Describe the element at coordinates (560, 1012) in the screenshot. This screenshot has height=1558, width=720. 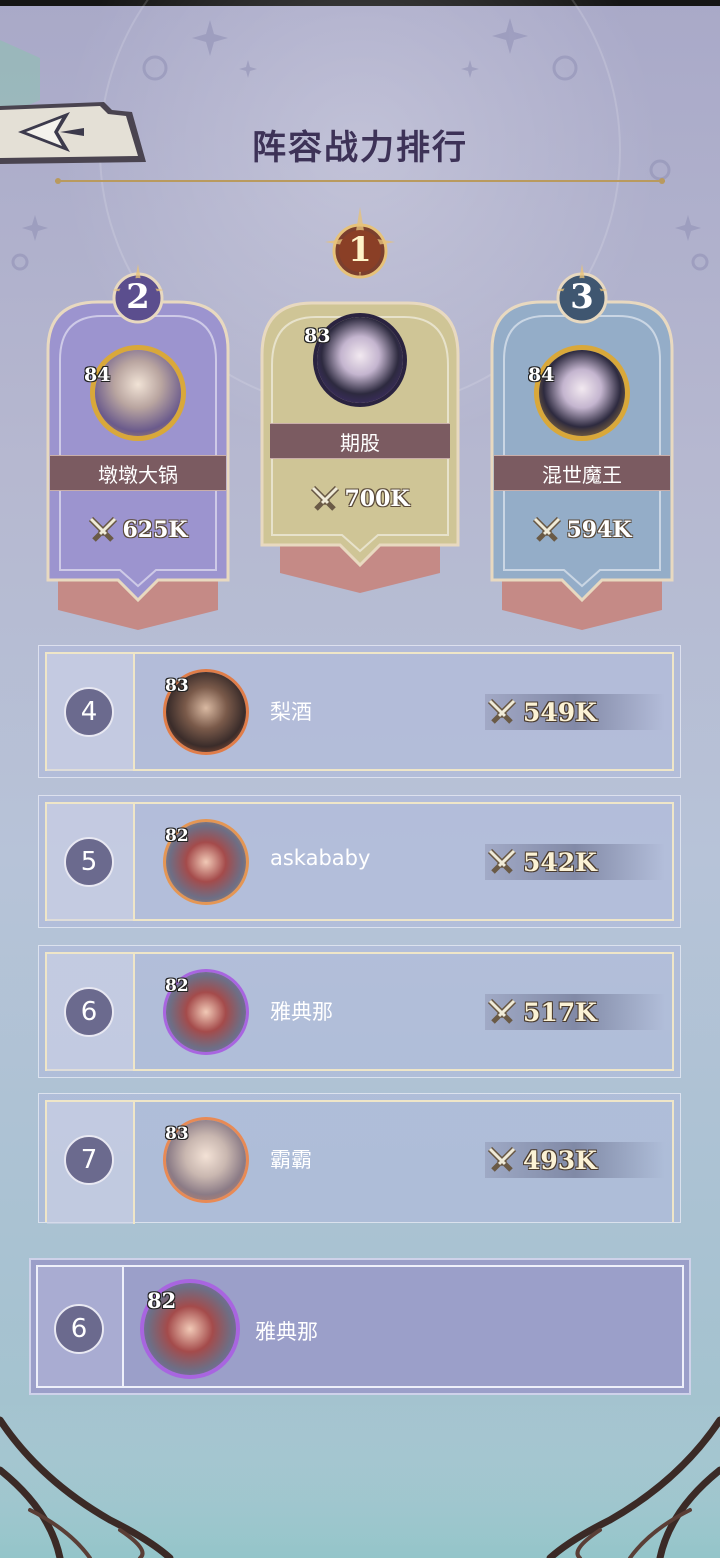
I see `power-value: 517K` at that location.